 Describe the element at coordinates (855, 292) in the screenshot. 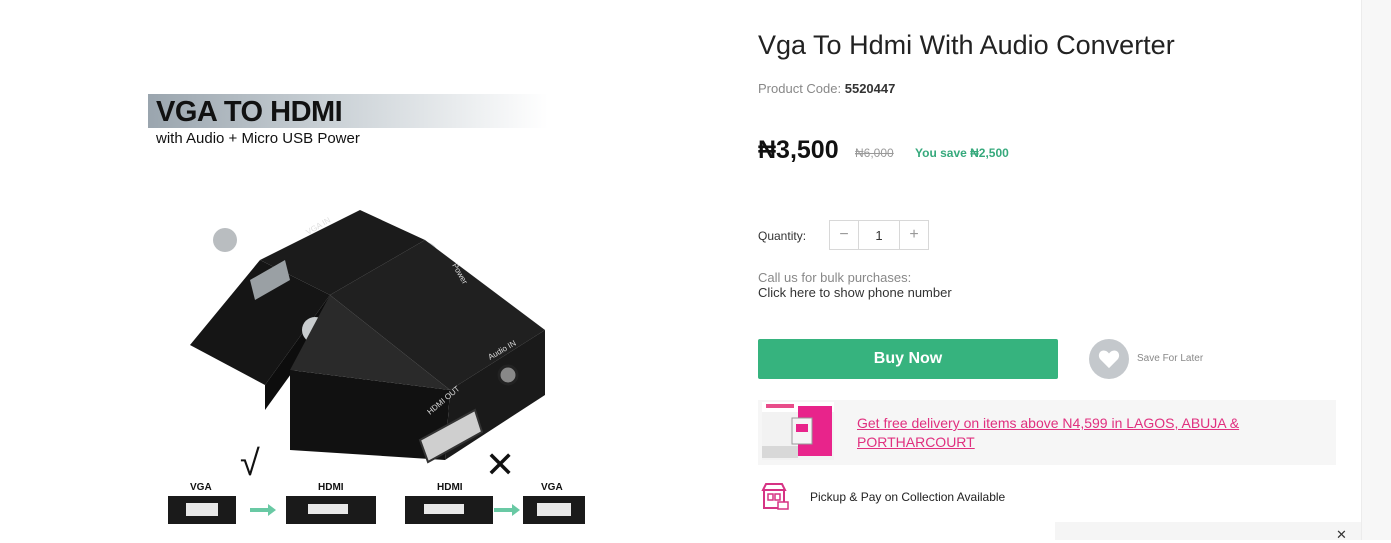

I see `show-phone-link: Click here to show phone number` at that location.